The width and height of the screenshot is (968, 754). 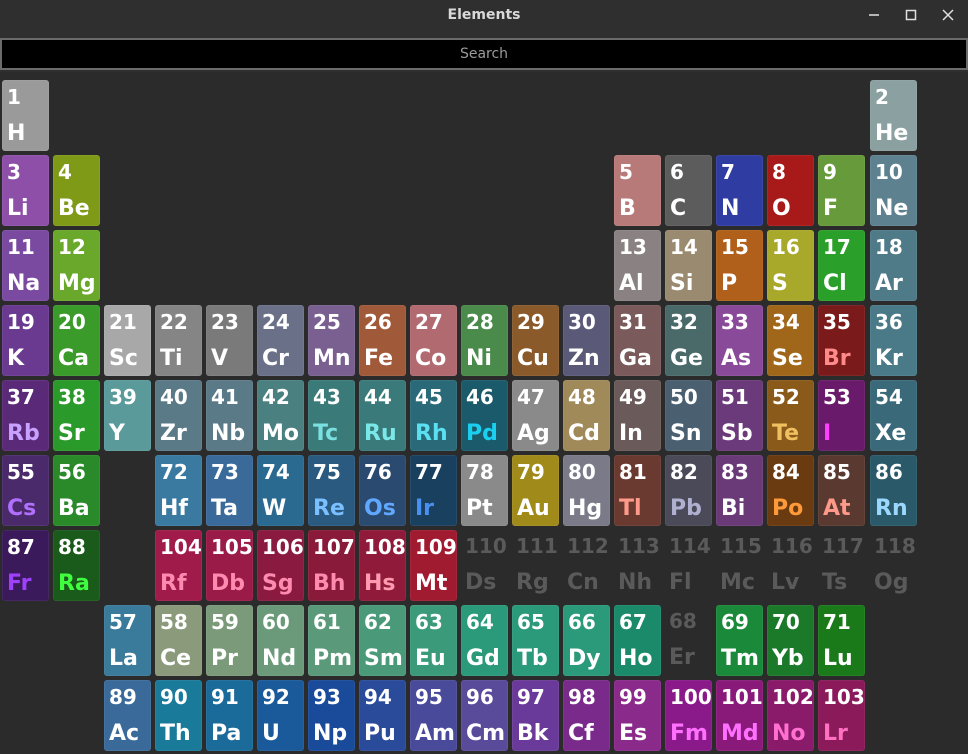 What do you see at coordinates (739, 190) in the screenshot?
I see `element-tile-n: 7N` at bounding box center [739, 190].